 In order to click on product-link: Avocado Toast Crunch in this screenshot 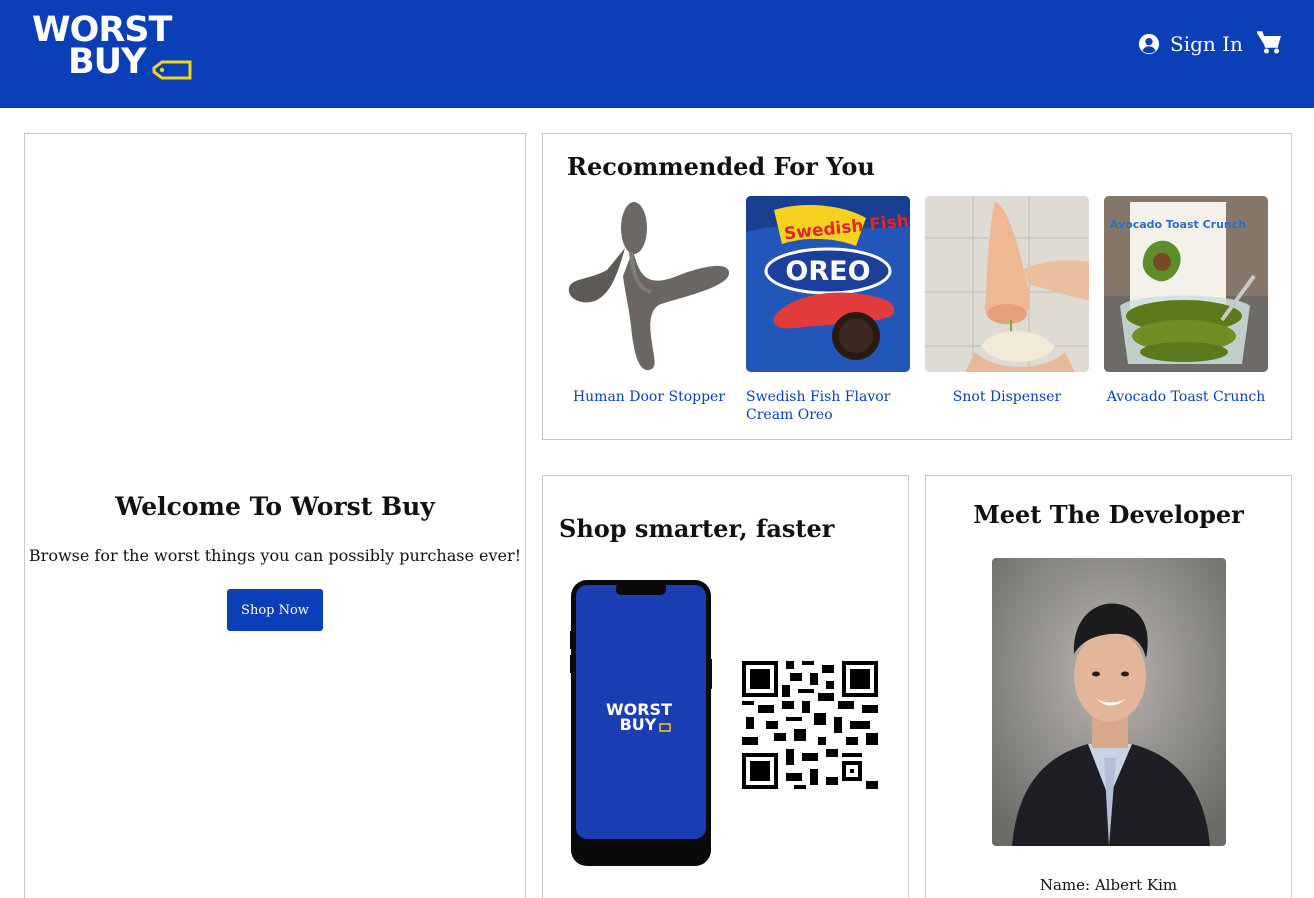, I will do `click(1186, 397)`.